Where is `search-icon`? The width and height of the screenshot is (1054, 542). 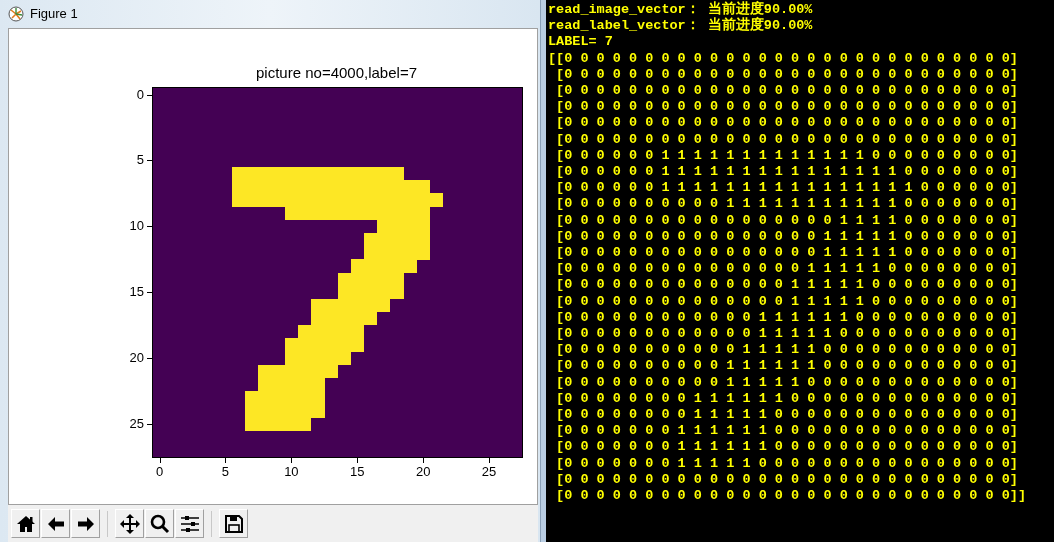 search-icon is located at coordinates (159, 523).